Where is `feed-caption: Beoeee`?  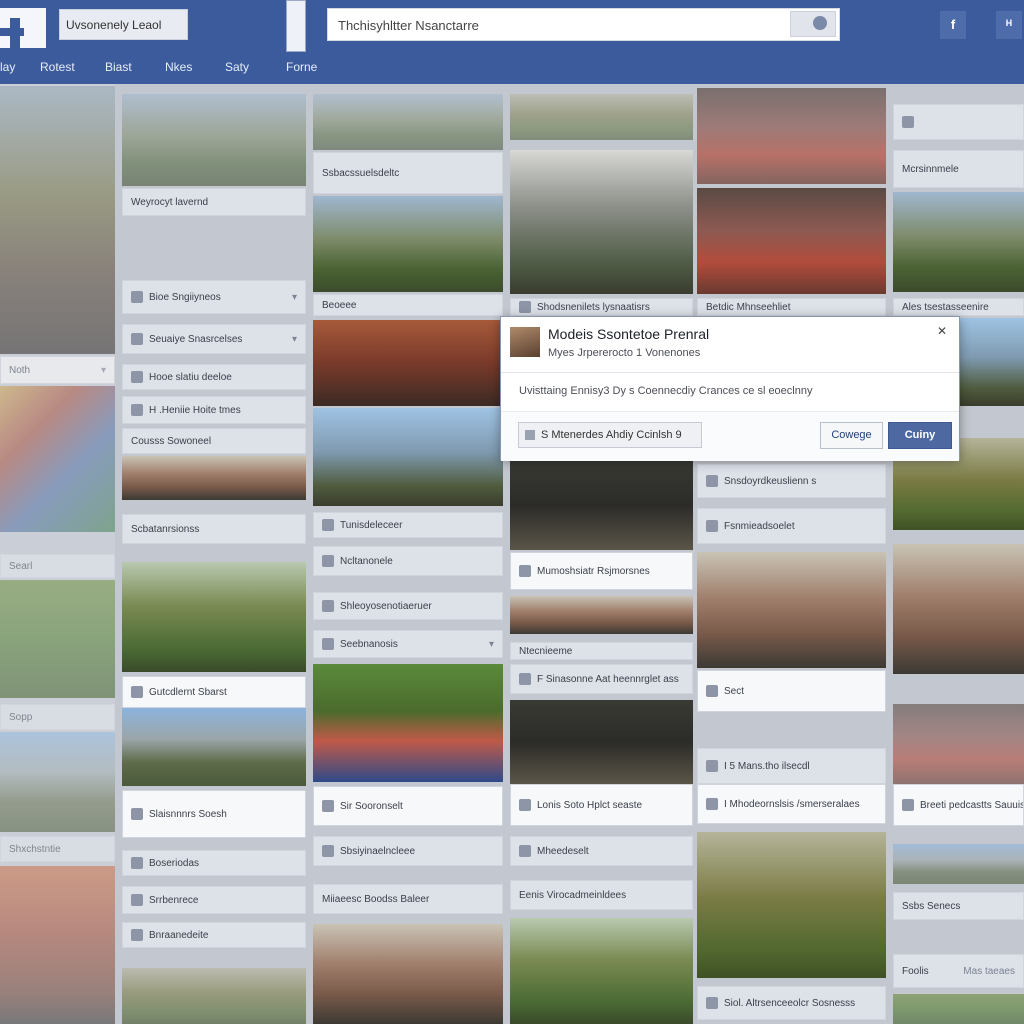
feed-caption: Beoeee is located at coordinates (408, 305).